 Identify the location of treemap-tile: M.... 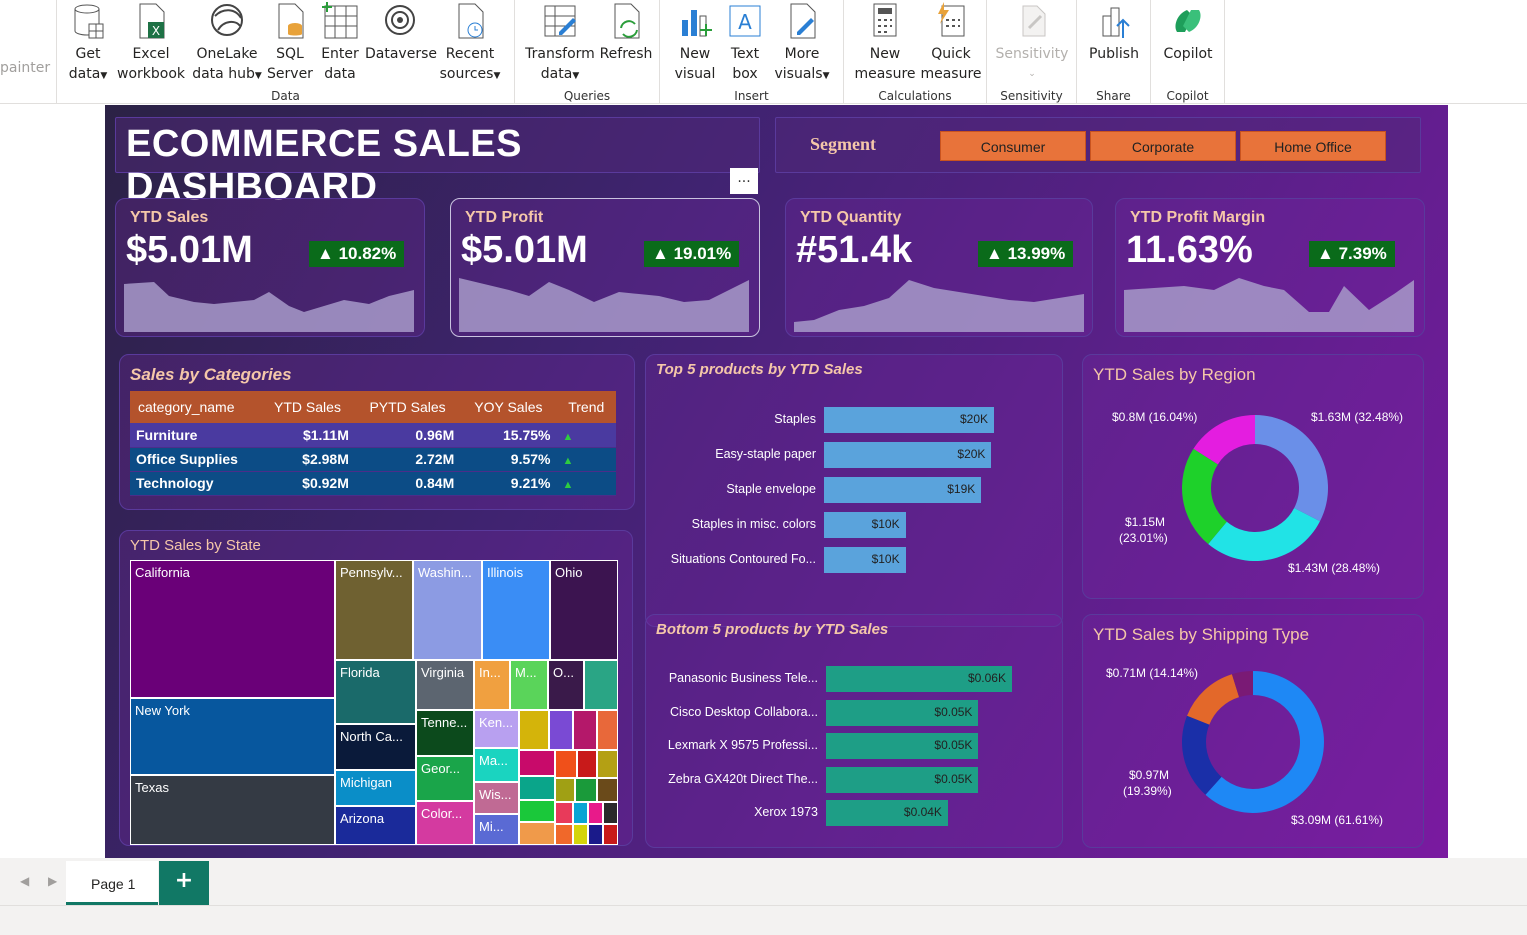
(529, 685).